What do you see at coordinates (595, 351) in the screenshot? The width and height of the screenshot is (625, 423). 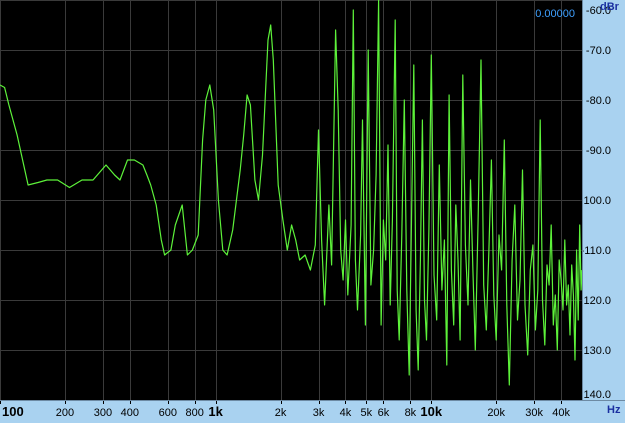 I see `y-tick-label: -130.0` at bounding box center [595, 351].